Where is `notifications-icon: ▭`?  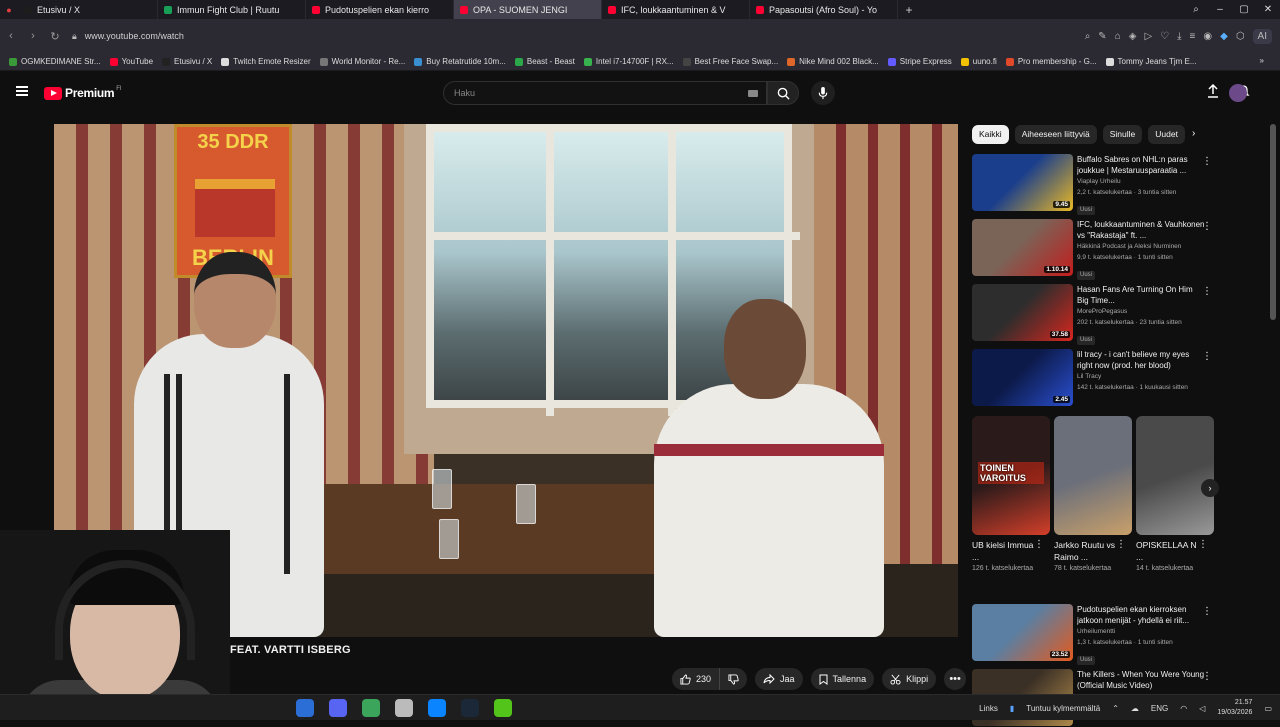
notifications-icon: ▭ is located at coordinates (1268, 708).